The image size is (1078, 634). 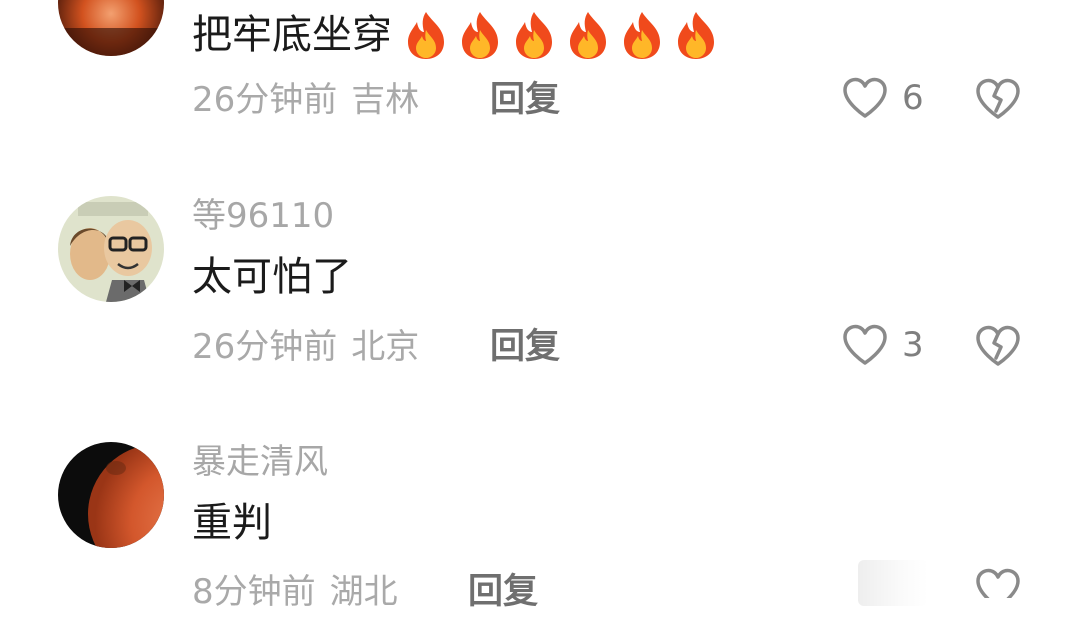 I want to click on comment-location: 吉林, so click(x=385, y=100).